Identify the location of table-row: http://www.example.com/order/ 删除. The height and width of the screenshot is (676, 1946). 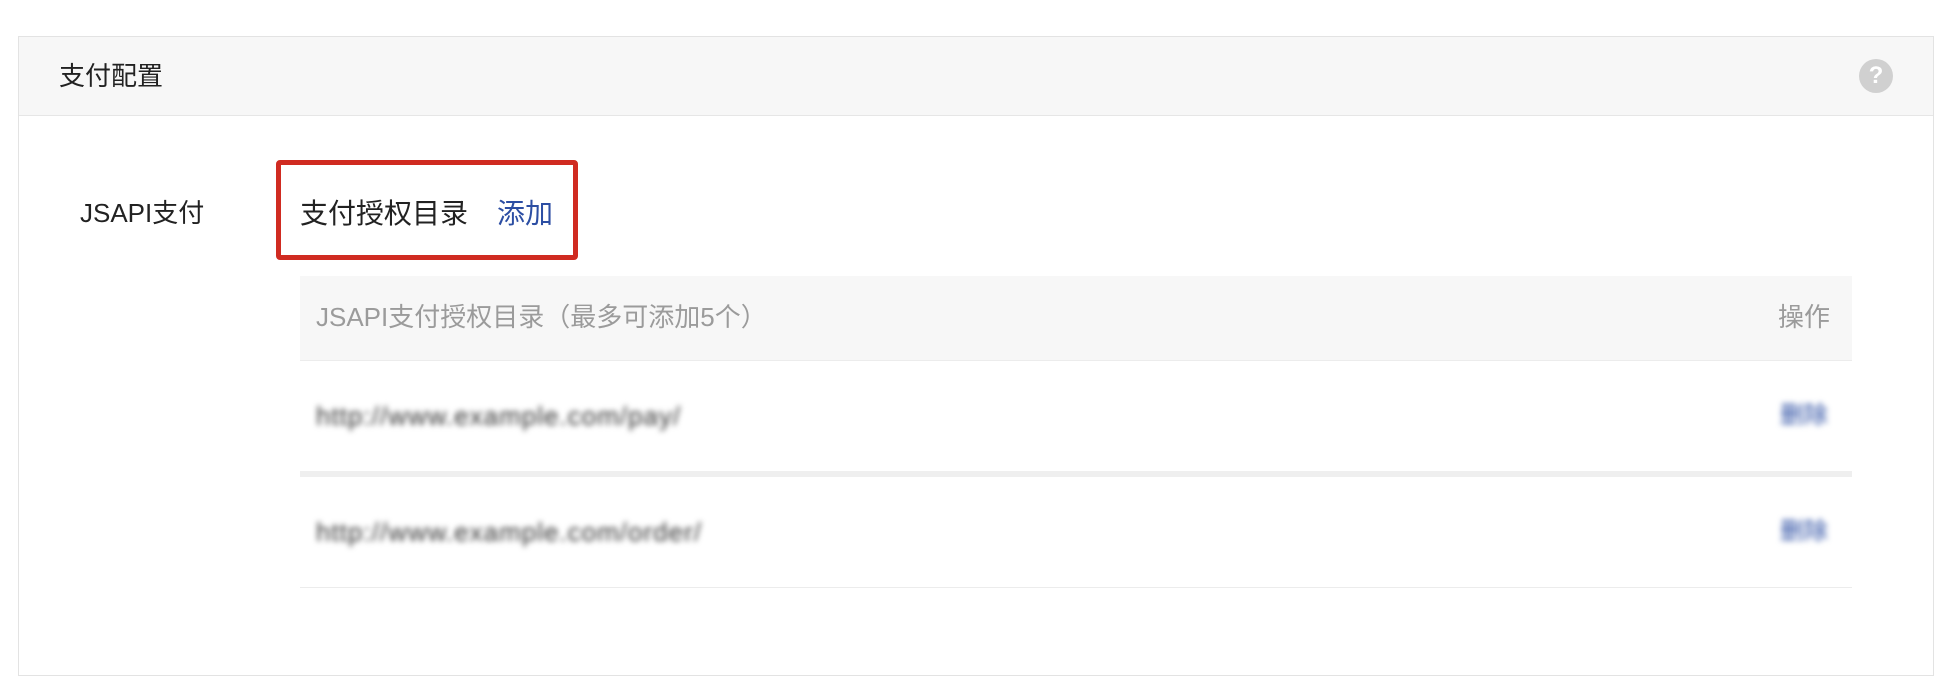
(1076, 532).